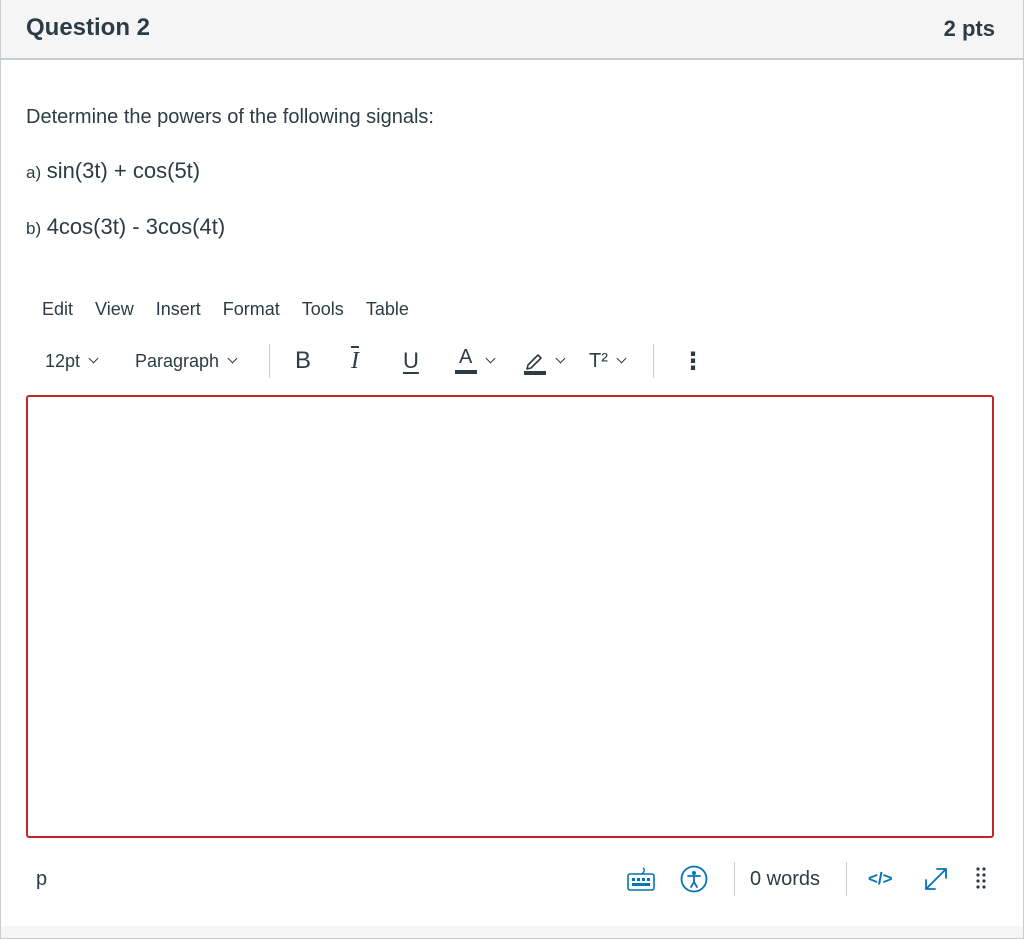  Describe the element at coordinates (34, 228) in the screenshot. I see `part-prefix: b)` at that location.